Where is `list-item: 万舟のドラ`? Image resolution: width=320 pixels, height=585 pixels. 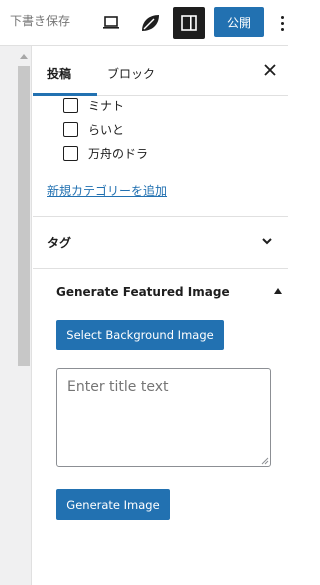
list-item: 万舟のドラ is located at coordinates (105, 153).